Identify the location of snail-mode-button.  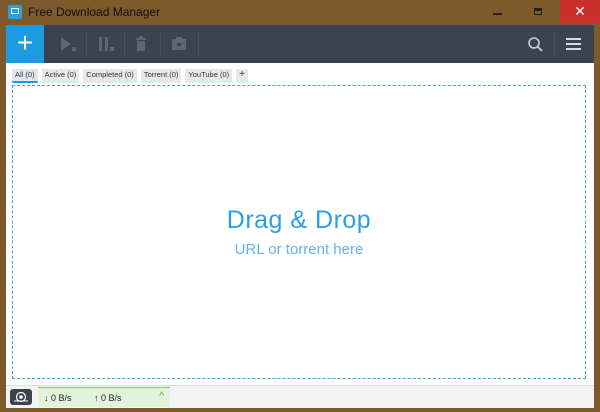
(21, 397).